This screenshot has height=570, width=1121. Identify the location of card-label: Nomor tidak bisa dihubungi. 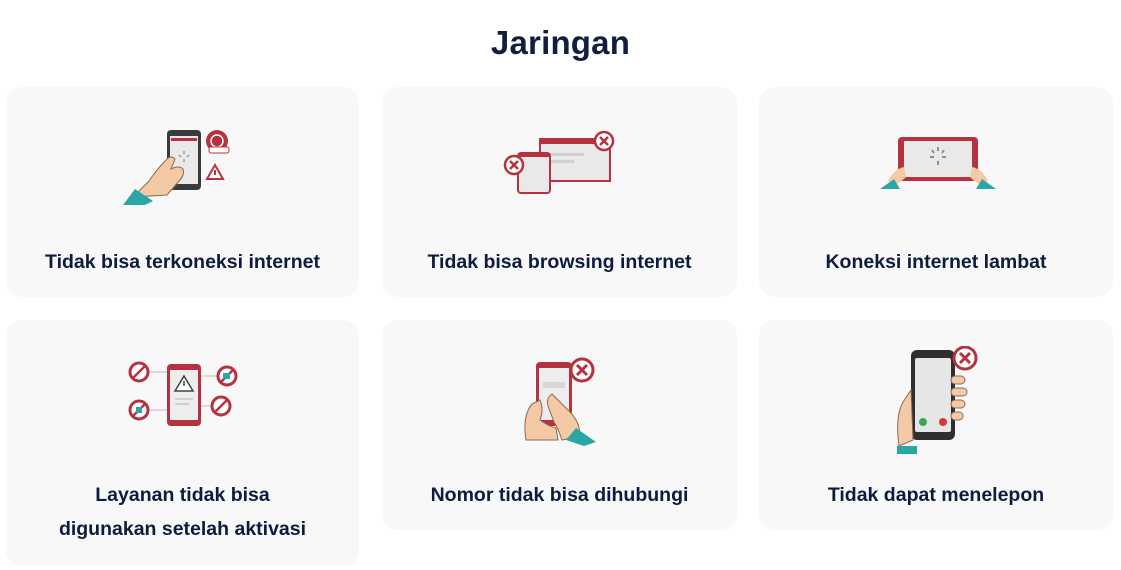
(559, 495).